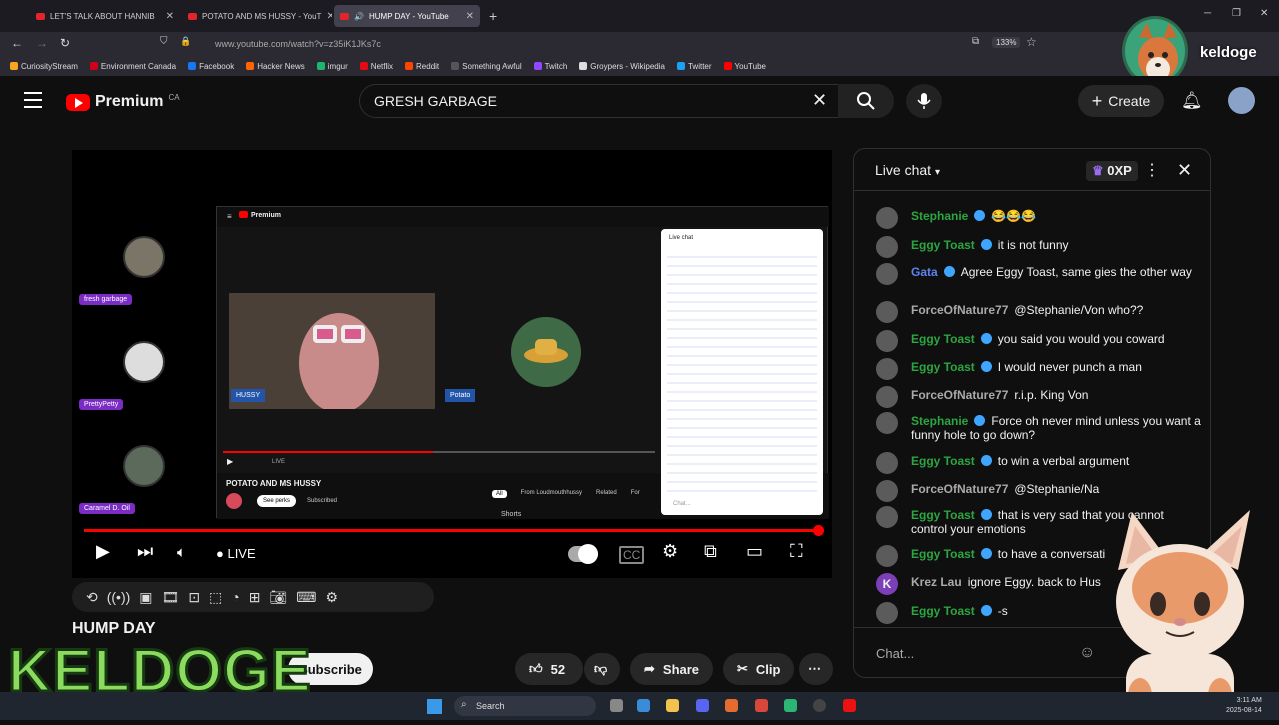 Image resolution: width=1279 pixels, height=725 pixels. Describe the element at coordinates (92, 597) in the screenshot. I see `loop-icon: ⟲` at that location.